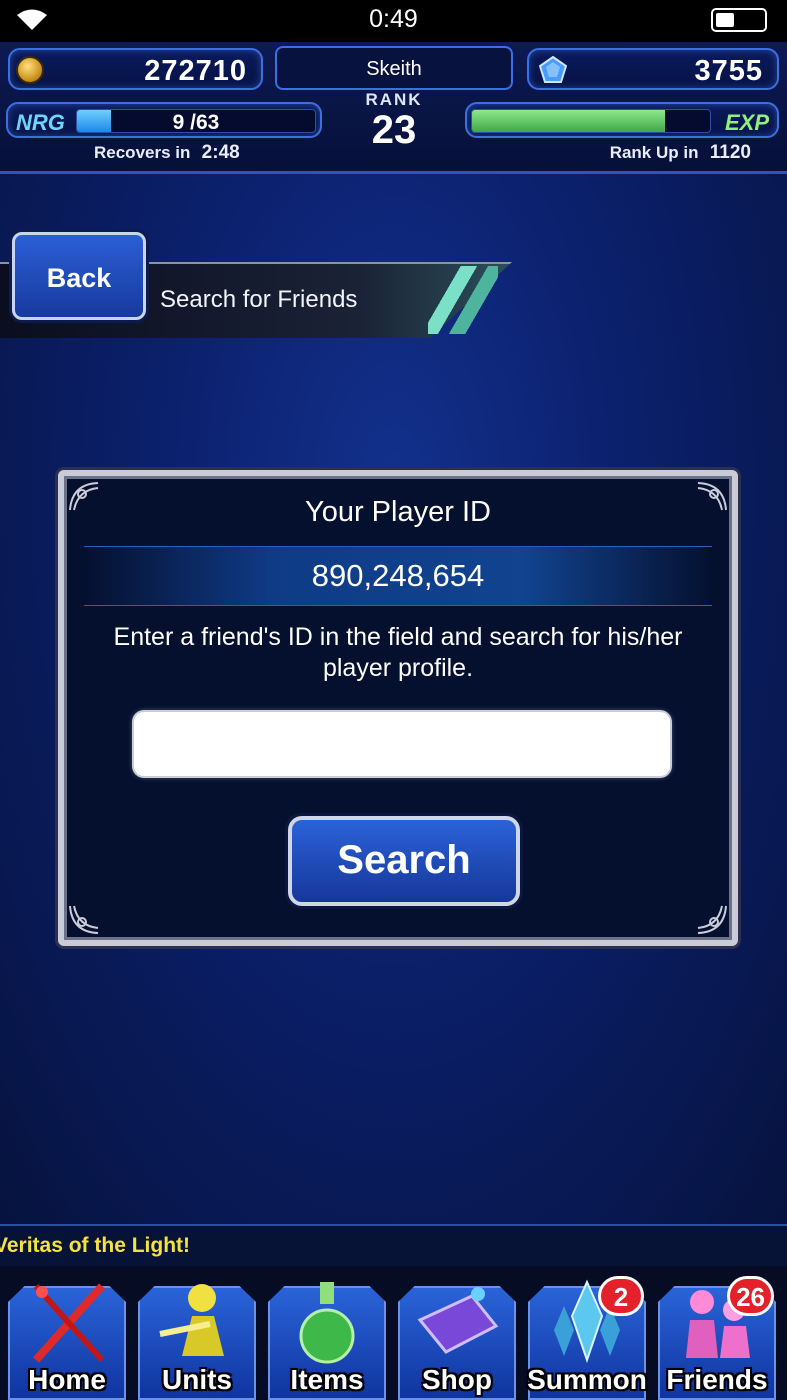  What do you see at coordinates (717, 1379) in the screenshot?
I see `nav-friends-label: Friends` at bounding box center [717, 1379].